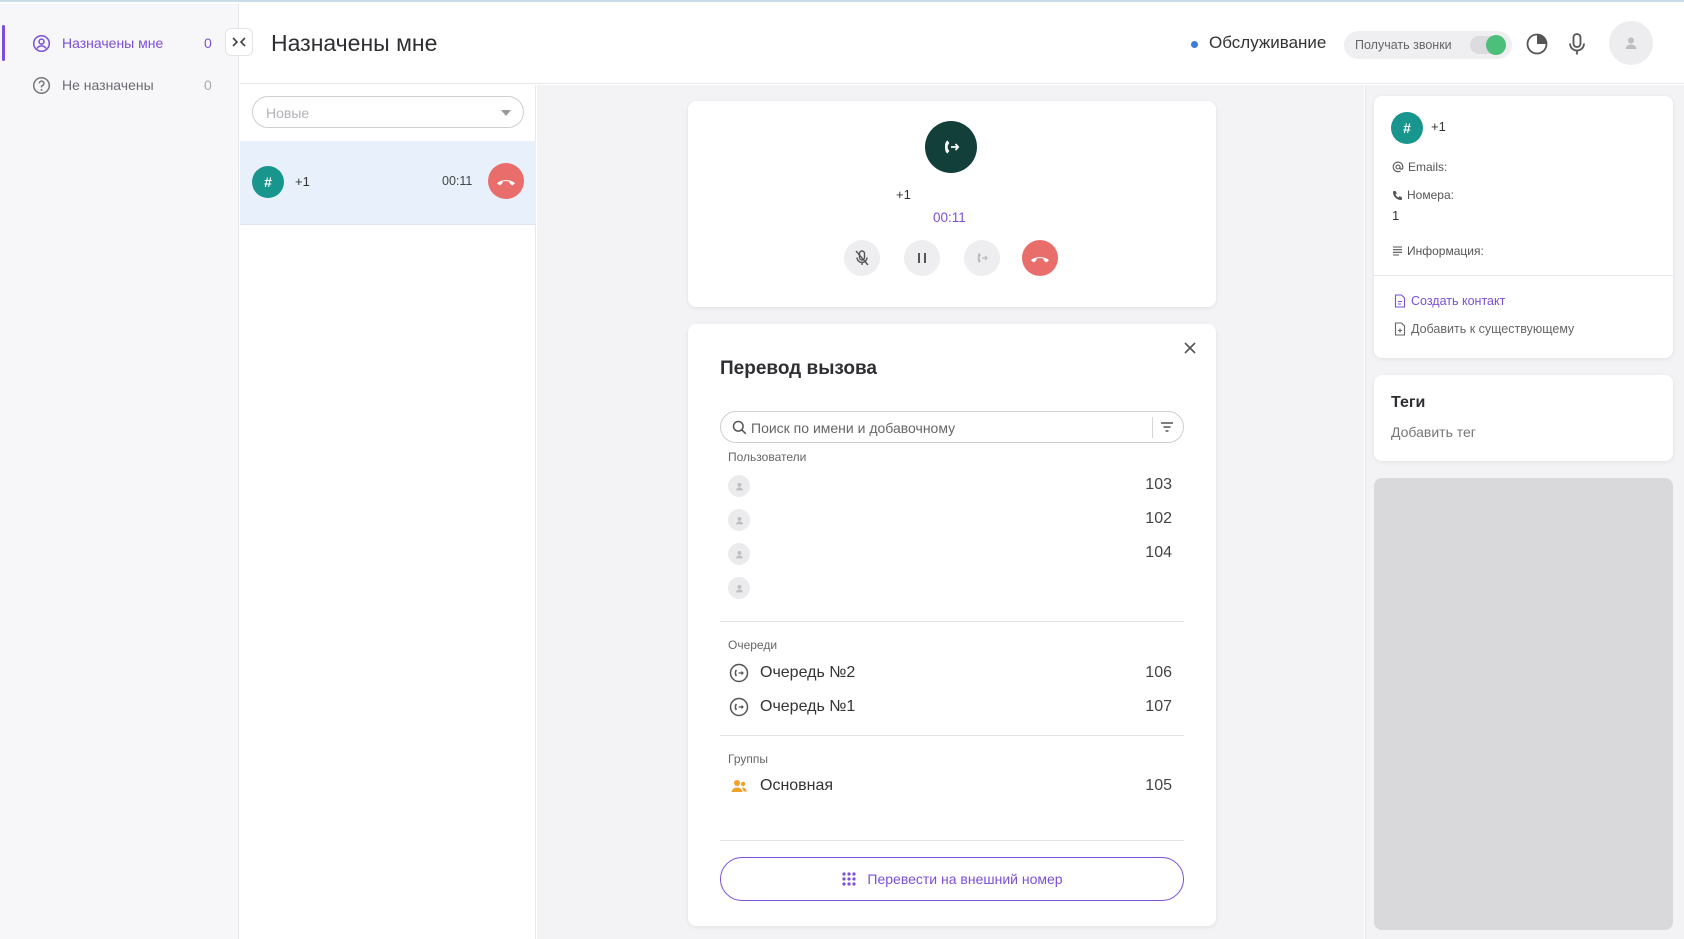 Image resolution: width=1684 pixels, height=939 pixels. I want to click on transfer-button, so click(982, 258).